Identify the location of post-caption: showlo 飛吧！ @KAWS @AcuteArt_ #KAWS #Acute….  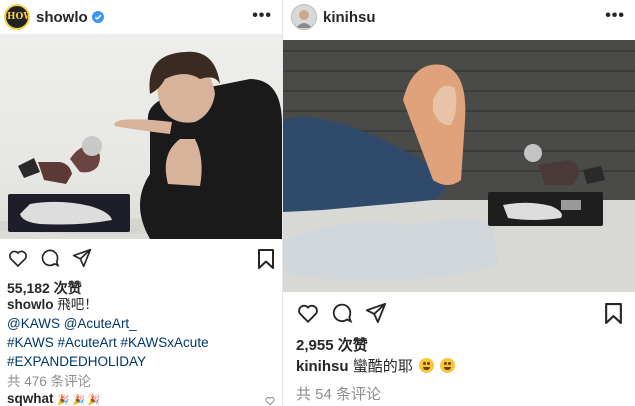
(143, 333).